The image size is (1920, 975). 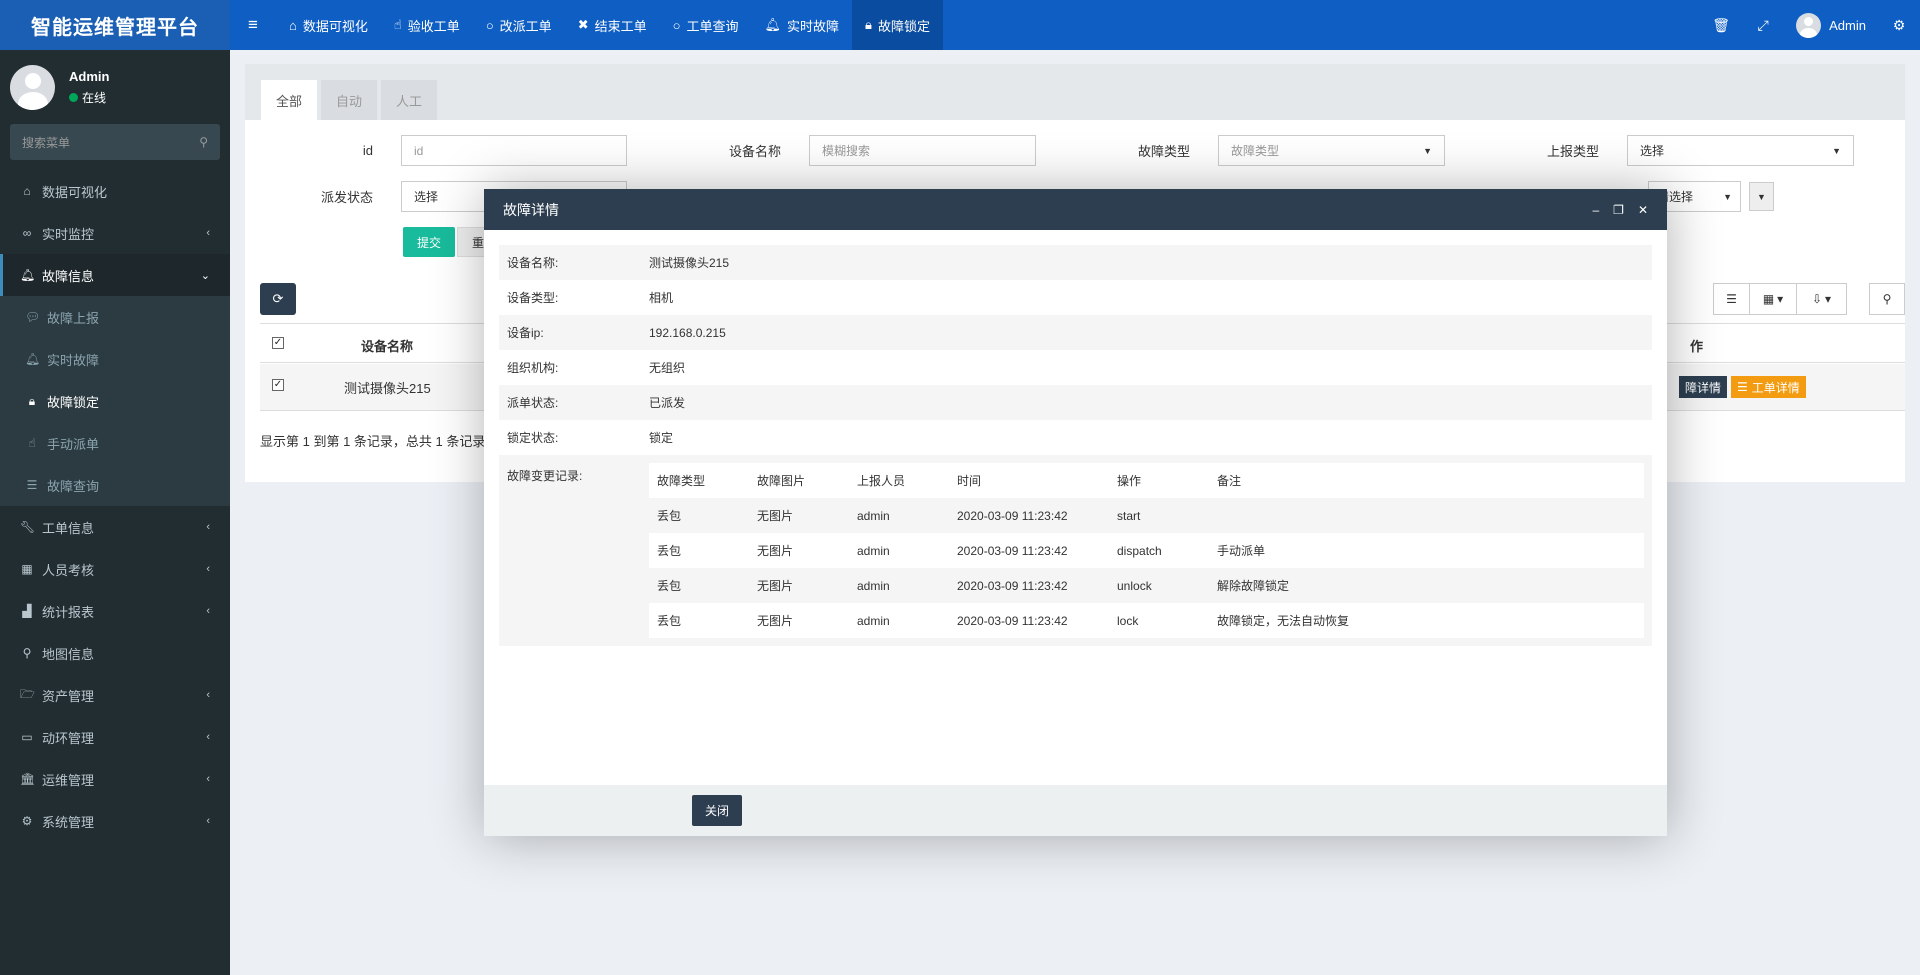 What do you see at coordinates (1703, 387) in the screenshot?
I see `fault-detail-button: 障详情` at bounding box center [1703, 387].